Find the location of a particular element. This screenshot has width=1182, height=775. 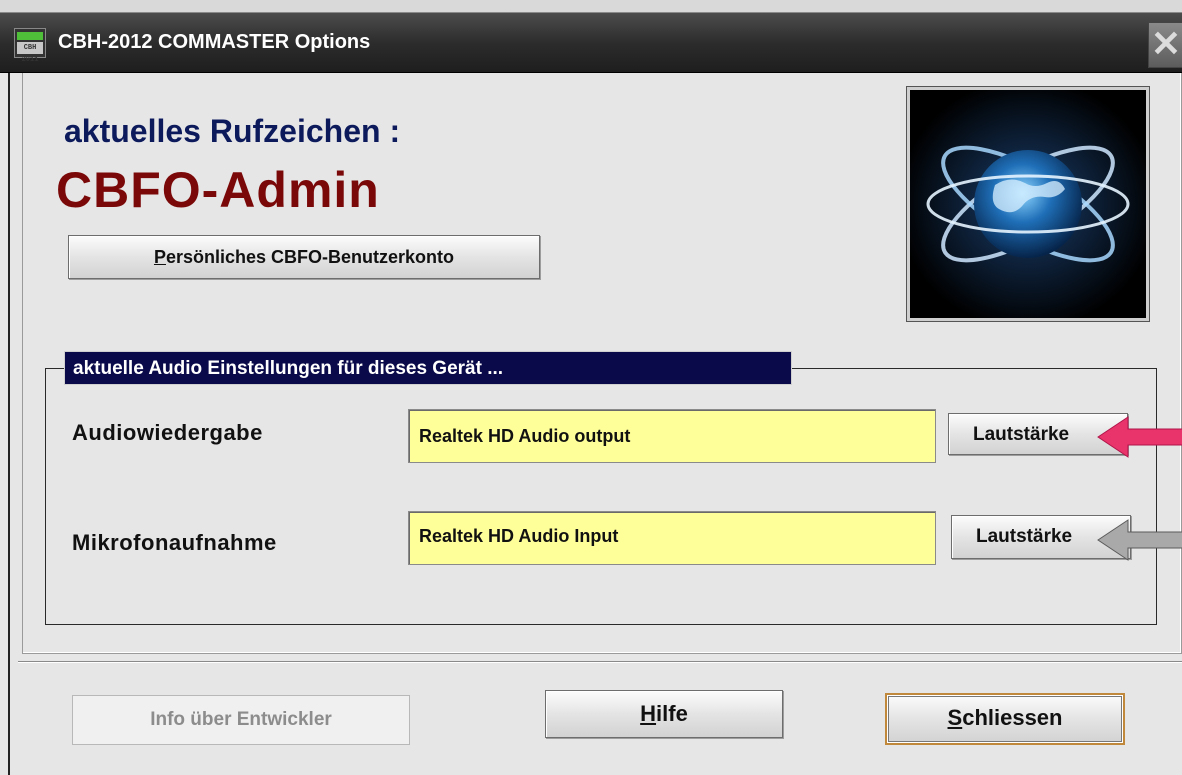

title-bar: CBH 2011 CBH-2012 COMMASTER Options ✕ is located at coordinates (591, 36).